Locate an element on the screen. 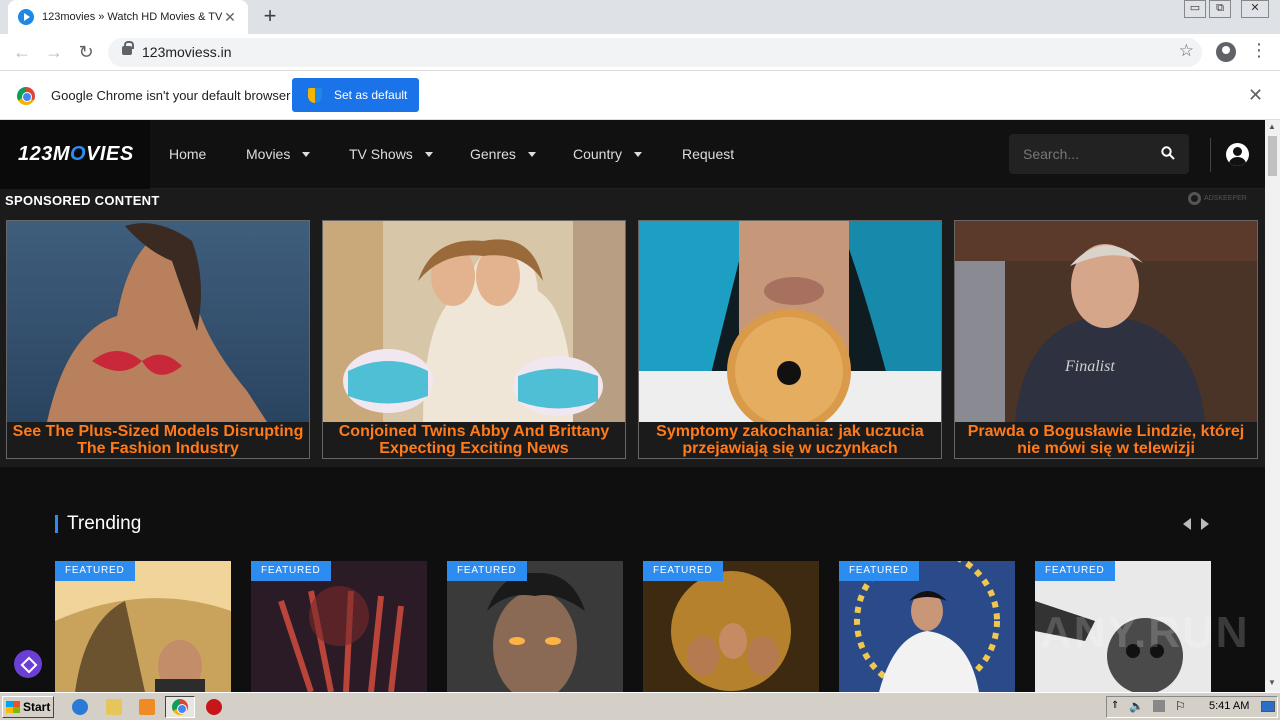  internet-explorer-icon is located at coordinates (80, 707).